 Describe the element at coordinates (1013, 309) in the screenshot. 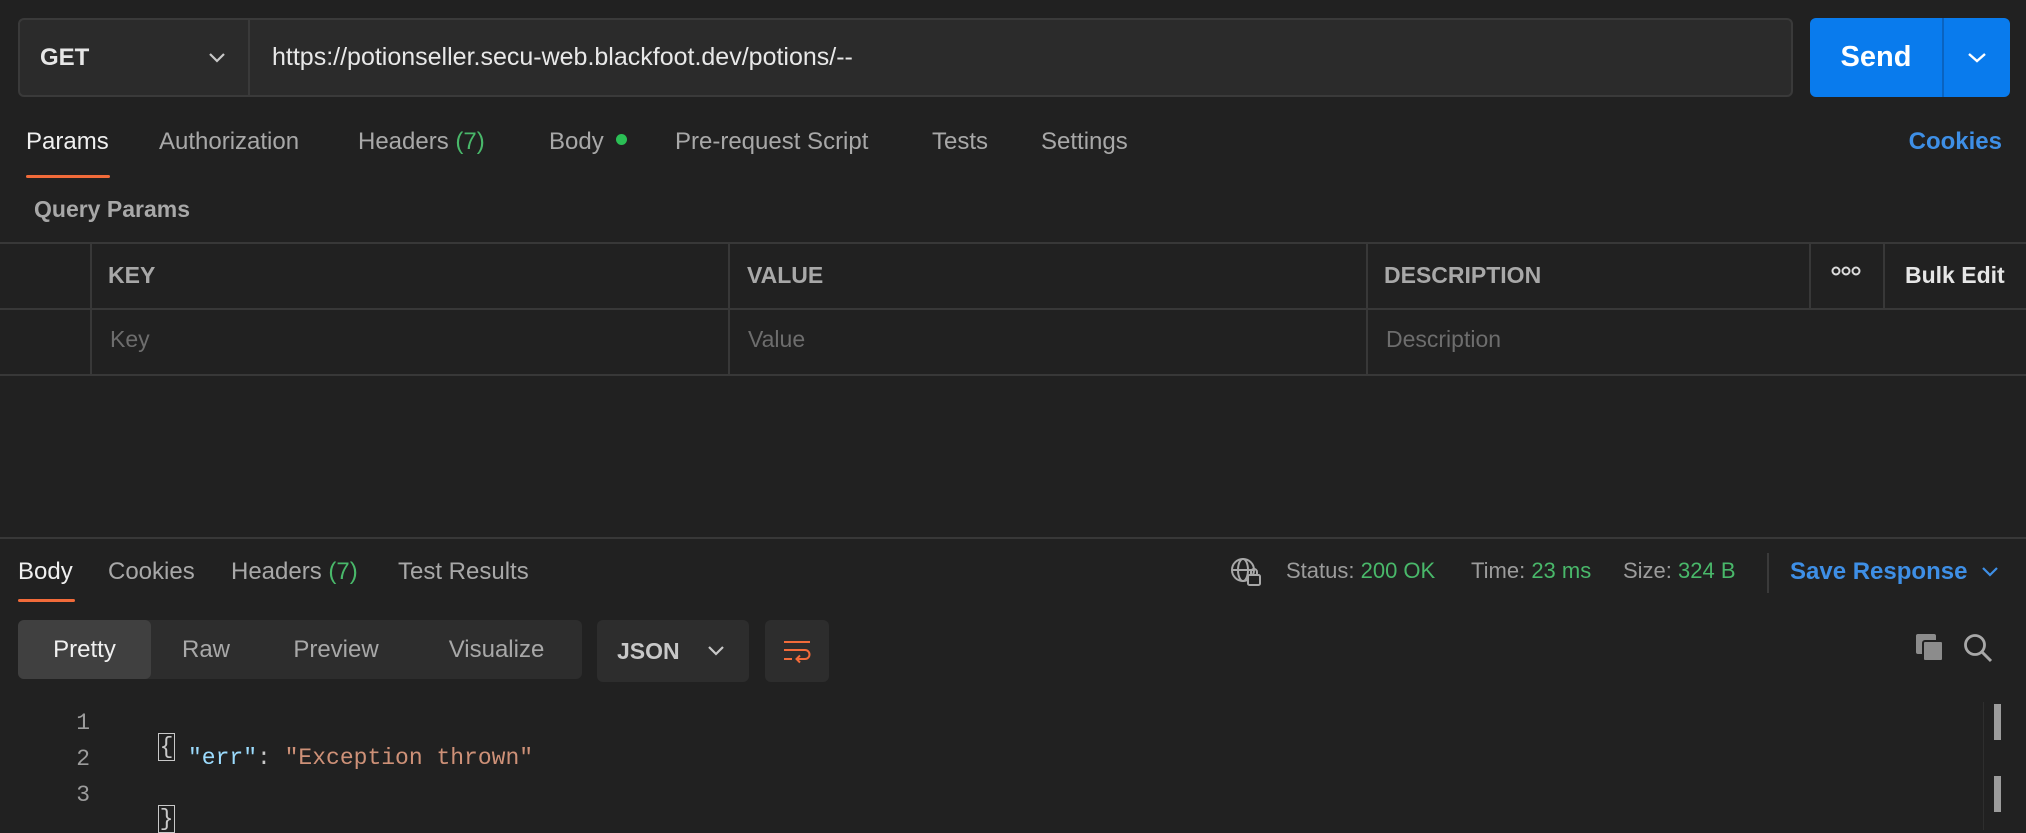

I see `table-border-header` at that location.